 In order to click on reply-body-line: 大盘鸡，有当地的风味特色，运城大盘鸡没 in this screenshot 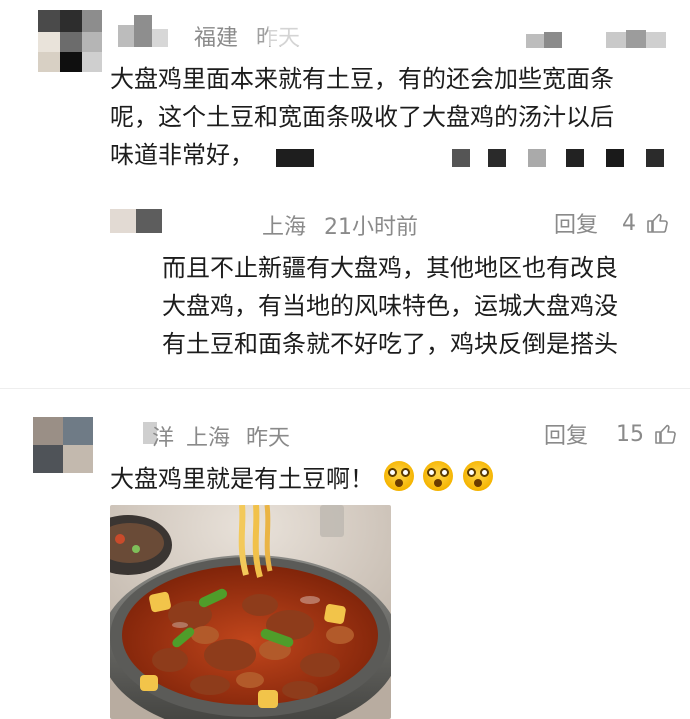, I will do `click(390, 306)`.